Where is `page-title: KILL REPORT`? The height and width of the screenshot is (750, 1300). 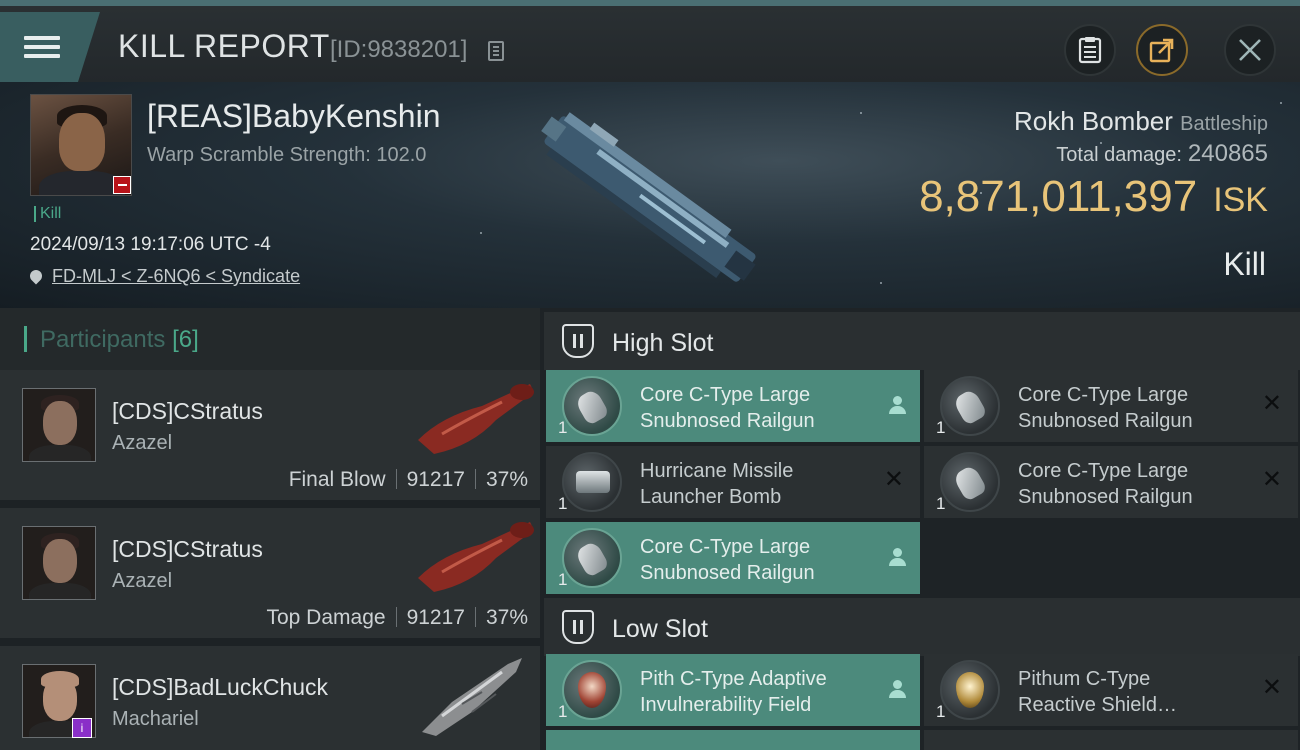 page-title: KILL REPORT is located at coordinates (224, 46).